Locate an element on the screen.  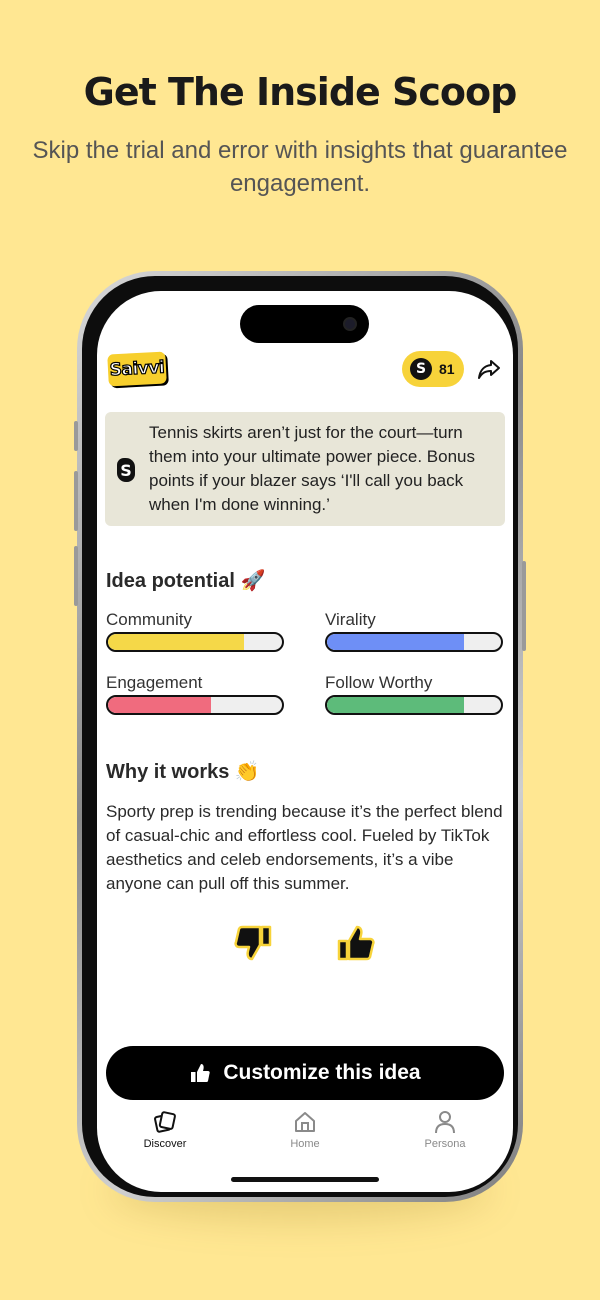
customize-idea-label: Customize this idea is located at coordinates (322, 1072).